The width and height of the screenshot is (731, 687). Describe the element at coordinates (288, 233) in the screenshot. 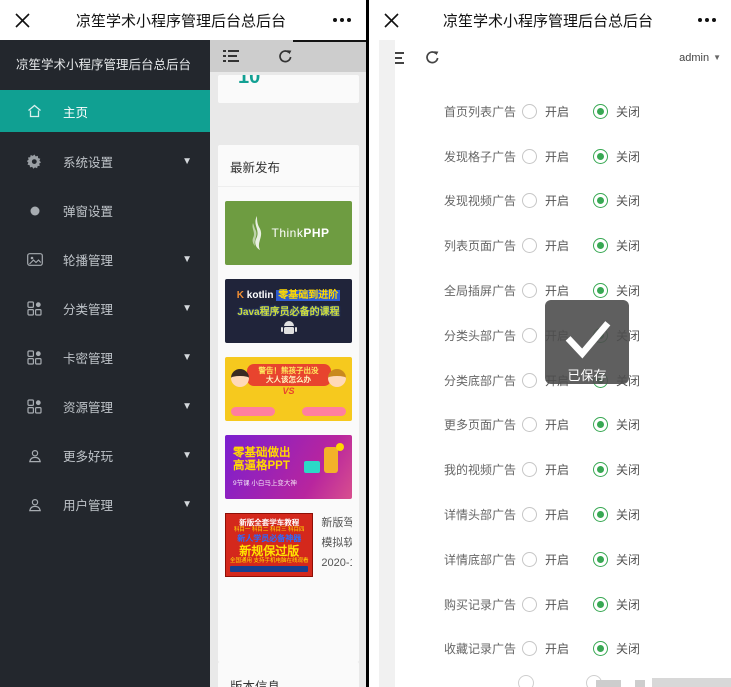

I see `feed-item-thinkphp: ThinkPHP` at that location.